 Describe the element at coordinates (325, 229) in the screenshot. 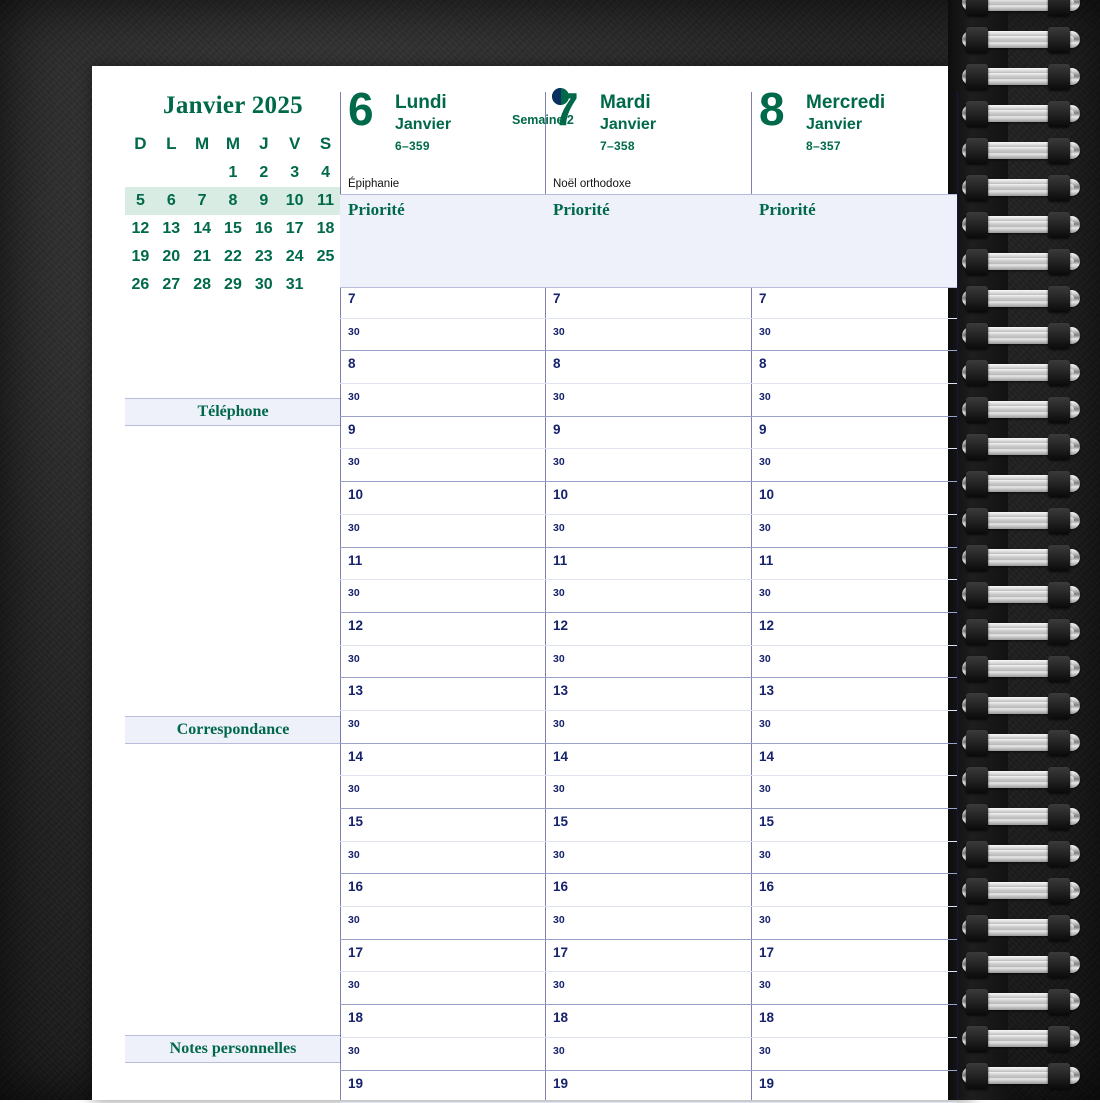

I see `mini-calendar-day: 18` at that location.